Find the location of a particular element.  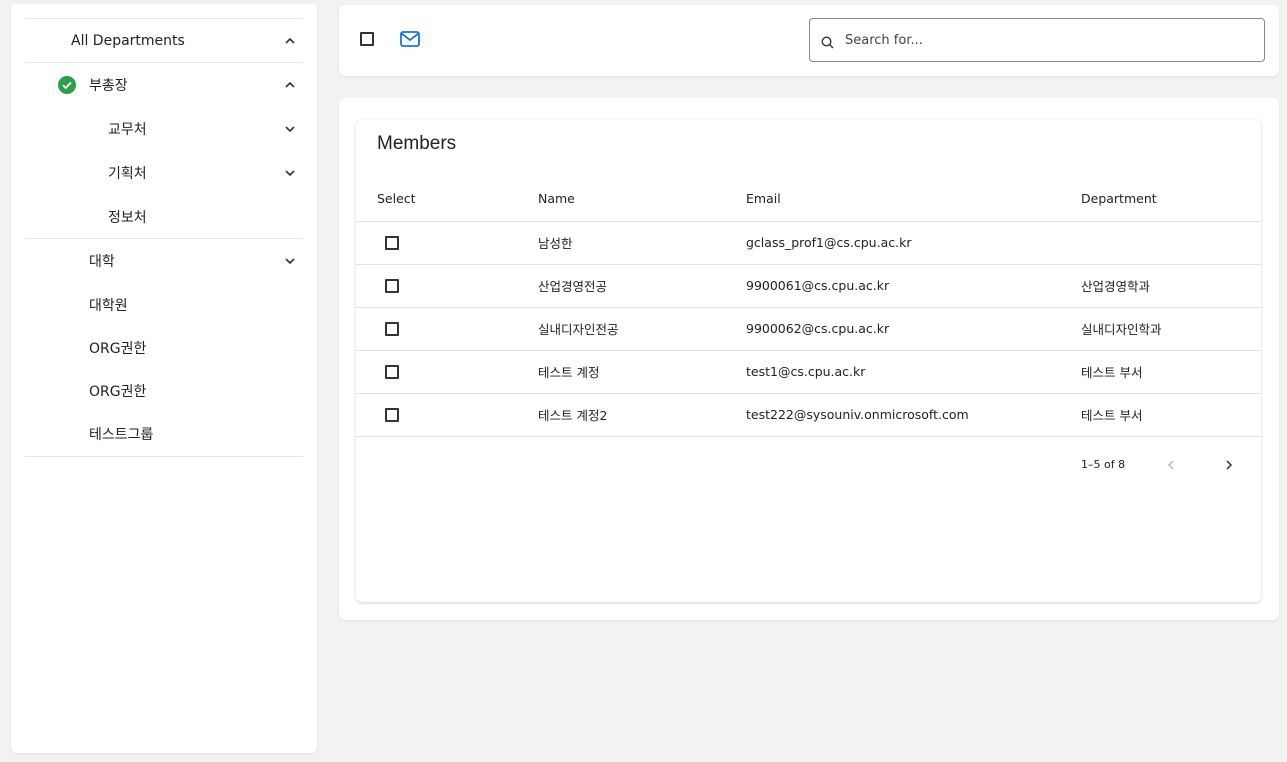

check-circle-icon is located at coordinates (67, 85).